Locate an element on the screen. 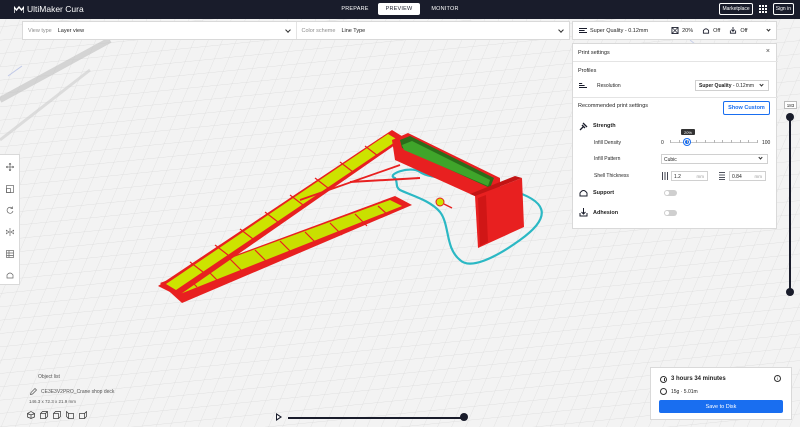  resolution-select: Super Quality - 0.12mm is located at coordinates (732, 85).